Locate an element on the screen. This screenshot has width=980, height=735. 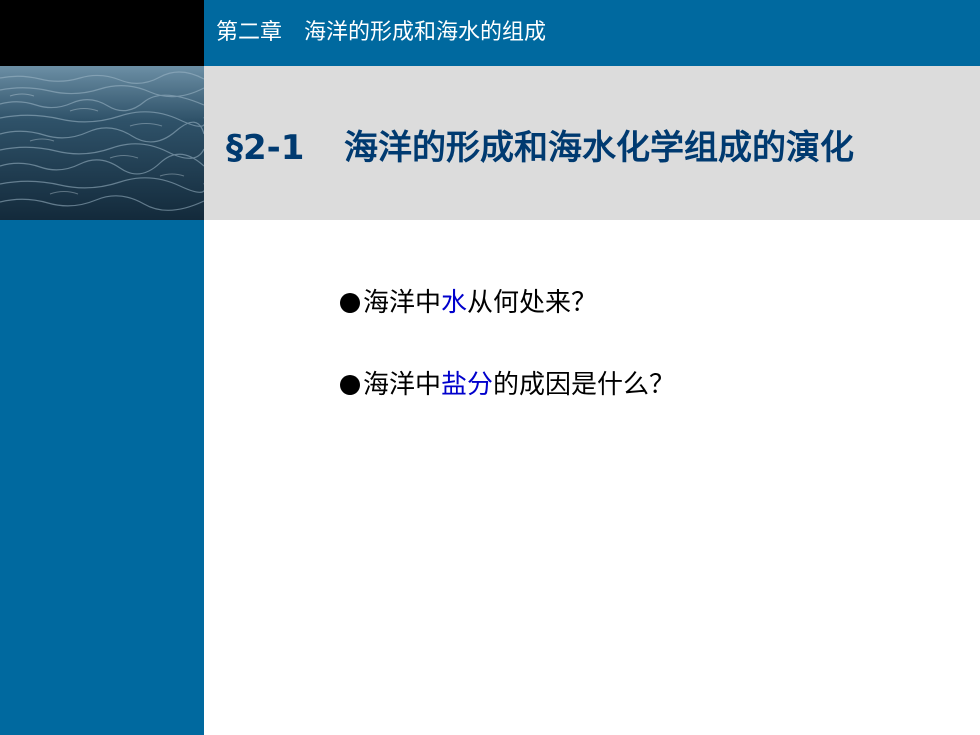
bullet-list: 海洋中水从何处来？ 海洋中盐分的成因是什么？ is located at coordinates (640, 365).